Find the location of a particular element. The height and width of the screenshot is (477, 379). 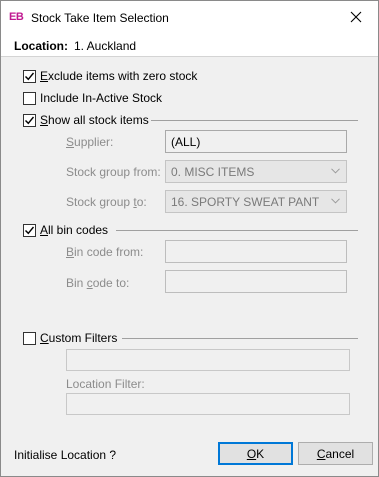

supplier-value: (ALL) is located at coordinates (186, 142).